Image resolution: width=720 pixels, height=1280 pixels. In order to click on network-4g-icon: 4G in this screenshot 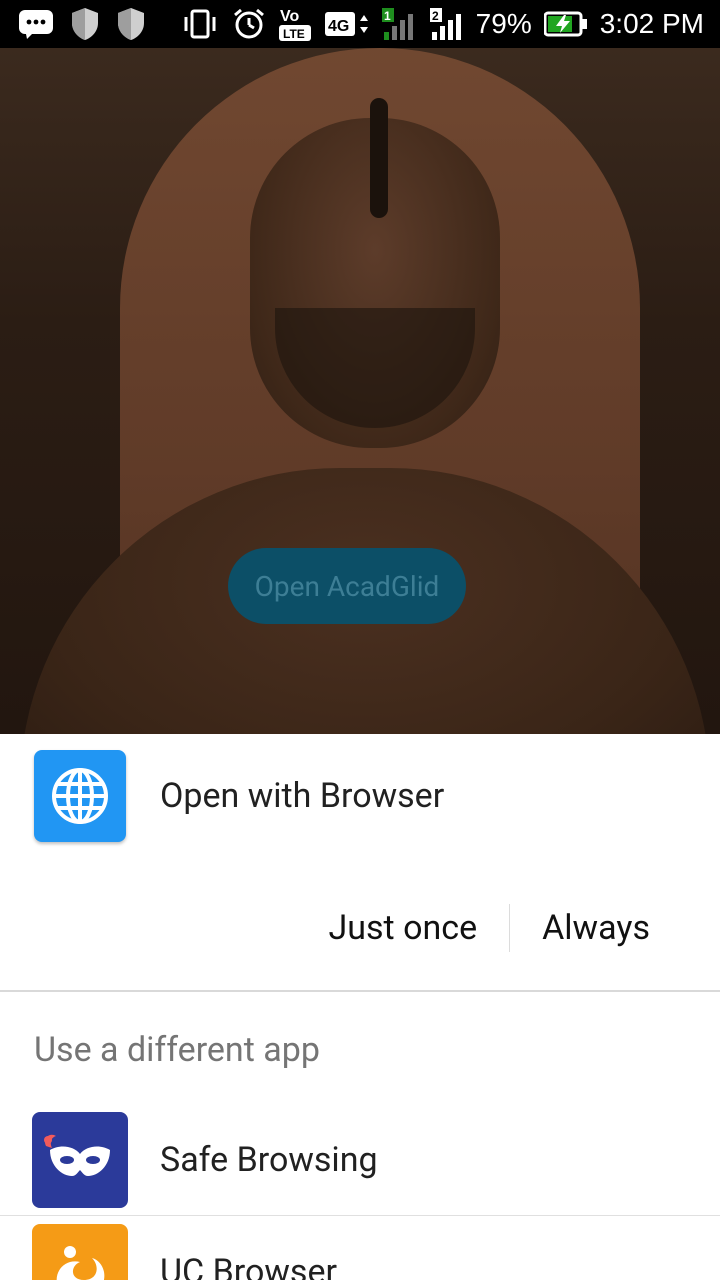, I will do `click(346, 24)`.